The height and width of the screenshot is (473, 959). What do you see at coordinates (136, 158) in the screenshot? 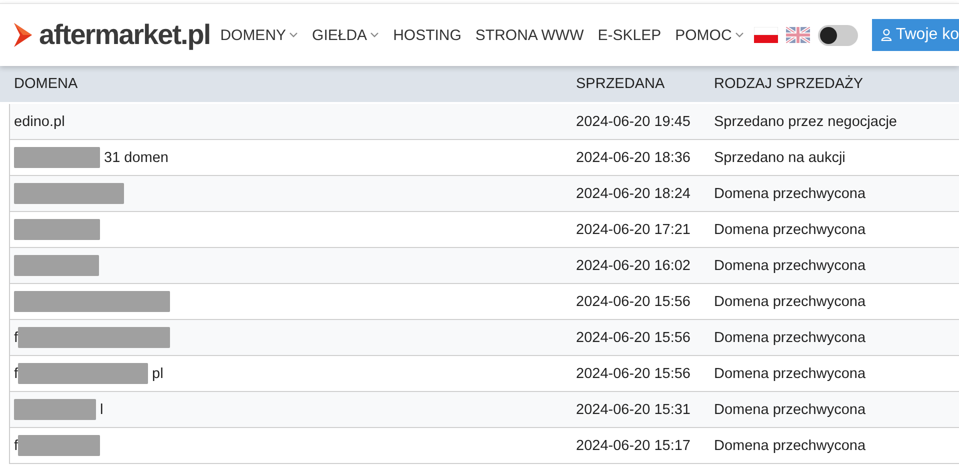
I see `domain-name: 31 domen` at bounding box center [136, 158].